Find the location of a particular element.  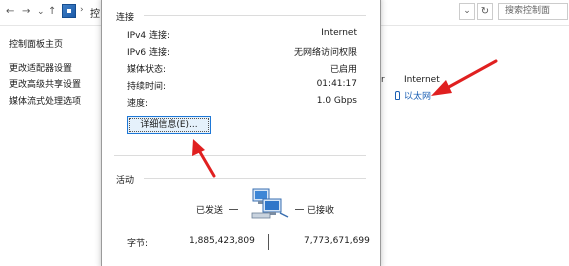

bytes-sent-value: 1,885,423,809 is located at coordinates (222, 241).